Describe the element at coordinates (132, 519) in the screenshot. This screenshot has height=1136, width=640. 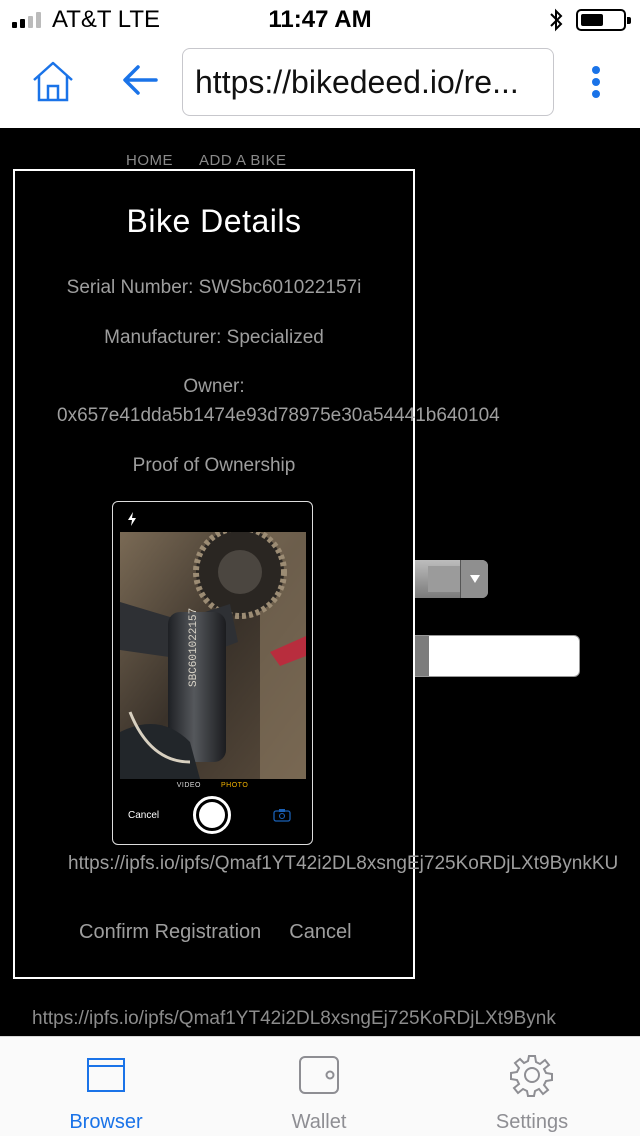
I see `flash-icon` at that location.